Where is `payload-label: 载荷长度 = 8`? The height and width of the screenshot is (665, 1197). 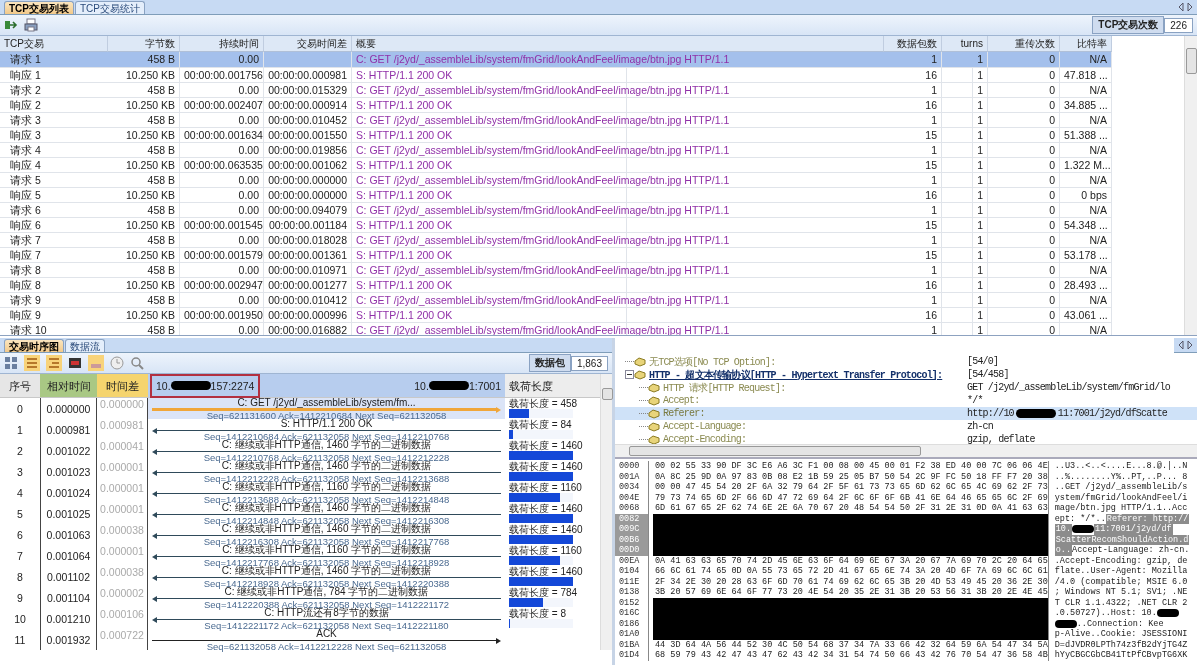
payload-label: 载荷长度 = 8 is located at coordinates (537, 613).